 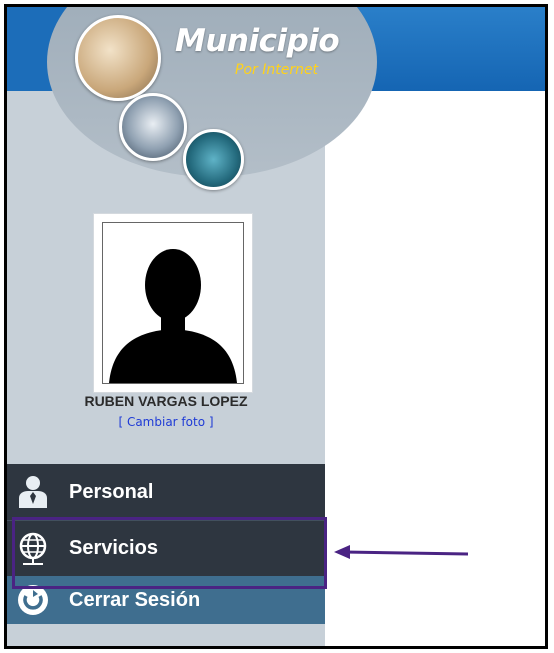 I want to click on brand-title: Municipio, so click(x=257, y=41).